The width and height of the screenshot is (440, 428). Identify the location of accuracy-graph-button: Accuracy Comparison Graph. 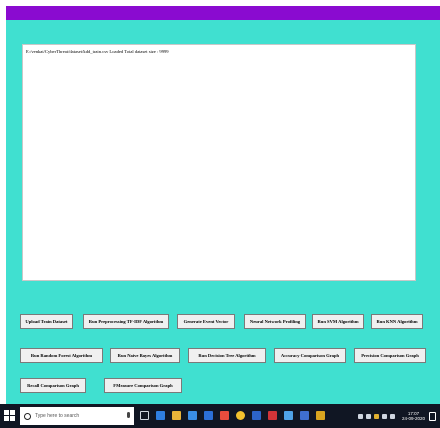
(310, 355).